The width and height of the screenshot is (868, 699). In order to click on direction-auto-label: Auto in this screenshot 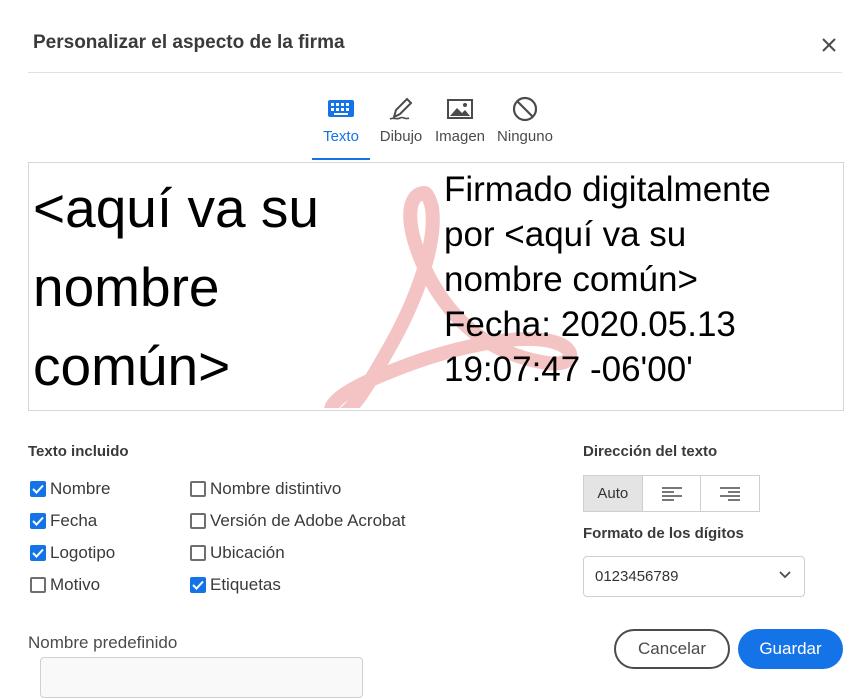, I will do `click(613, 493)`.